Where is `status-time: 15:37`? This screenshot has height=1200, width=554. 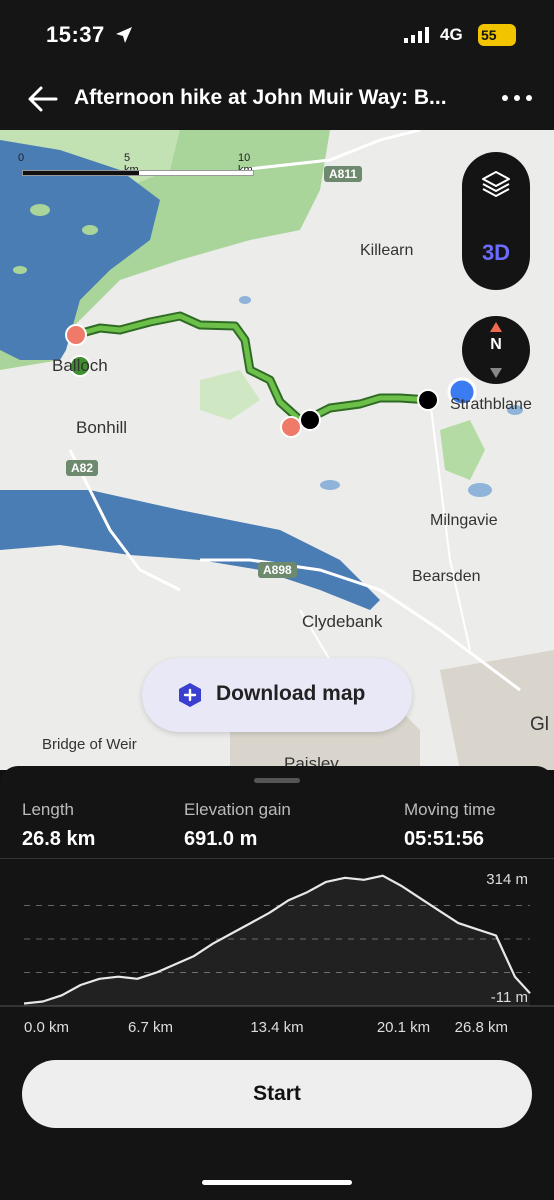
status-time: 15:37 is located at coordinates (75, 34).